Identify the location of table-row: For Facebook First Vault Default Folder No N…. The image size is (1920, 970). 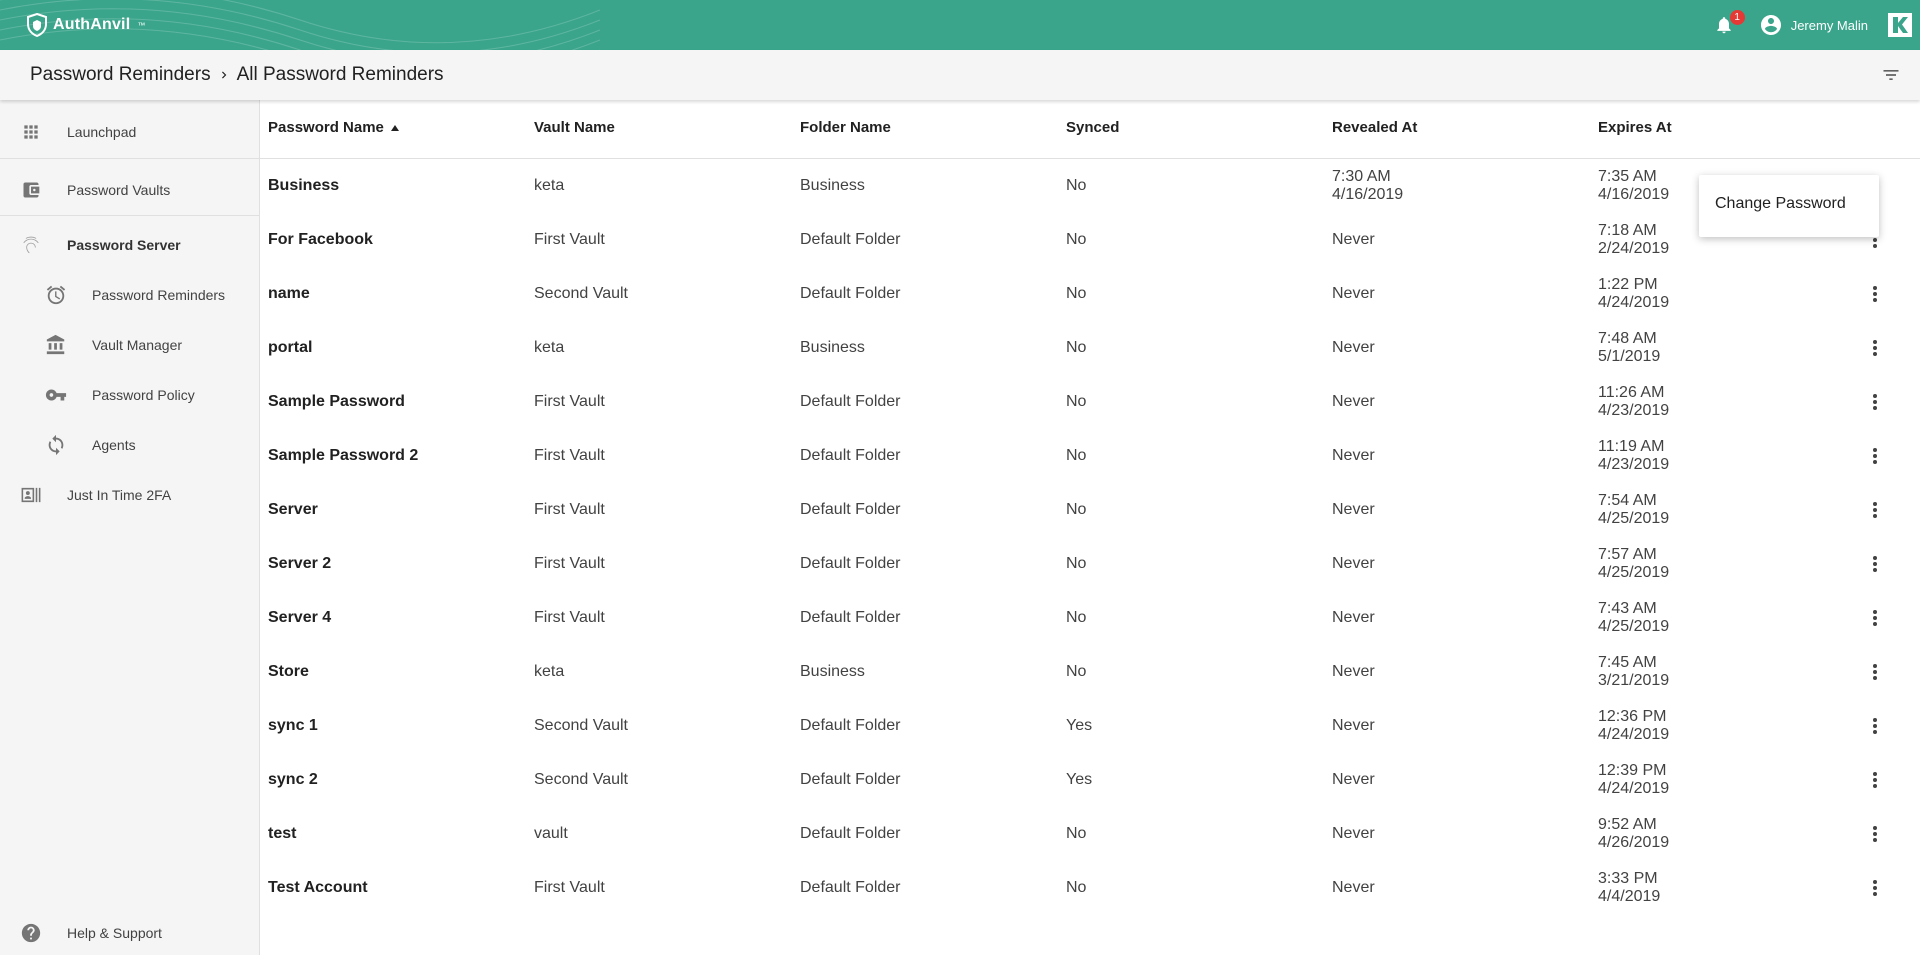
(1090, 240).